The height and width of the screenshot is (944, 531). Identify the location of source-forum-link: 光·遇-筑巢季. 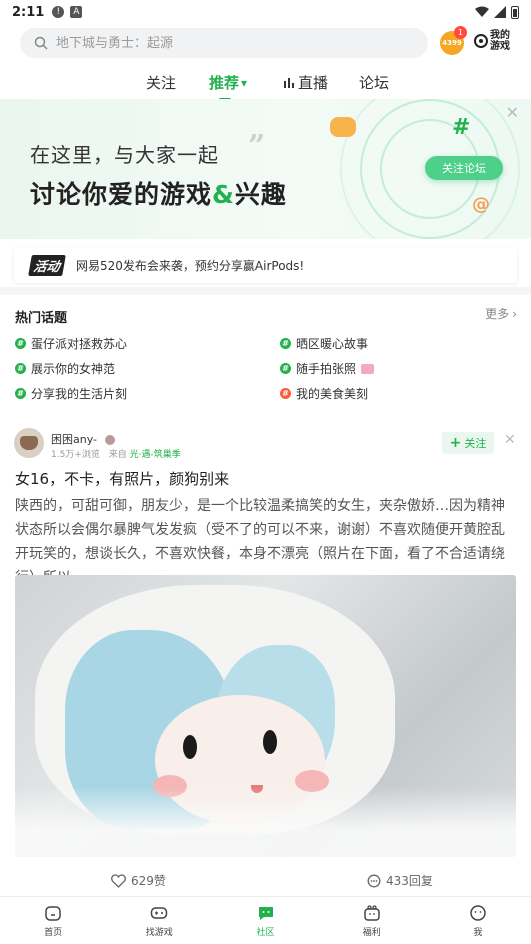
(155, 455).